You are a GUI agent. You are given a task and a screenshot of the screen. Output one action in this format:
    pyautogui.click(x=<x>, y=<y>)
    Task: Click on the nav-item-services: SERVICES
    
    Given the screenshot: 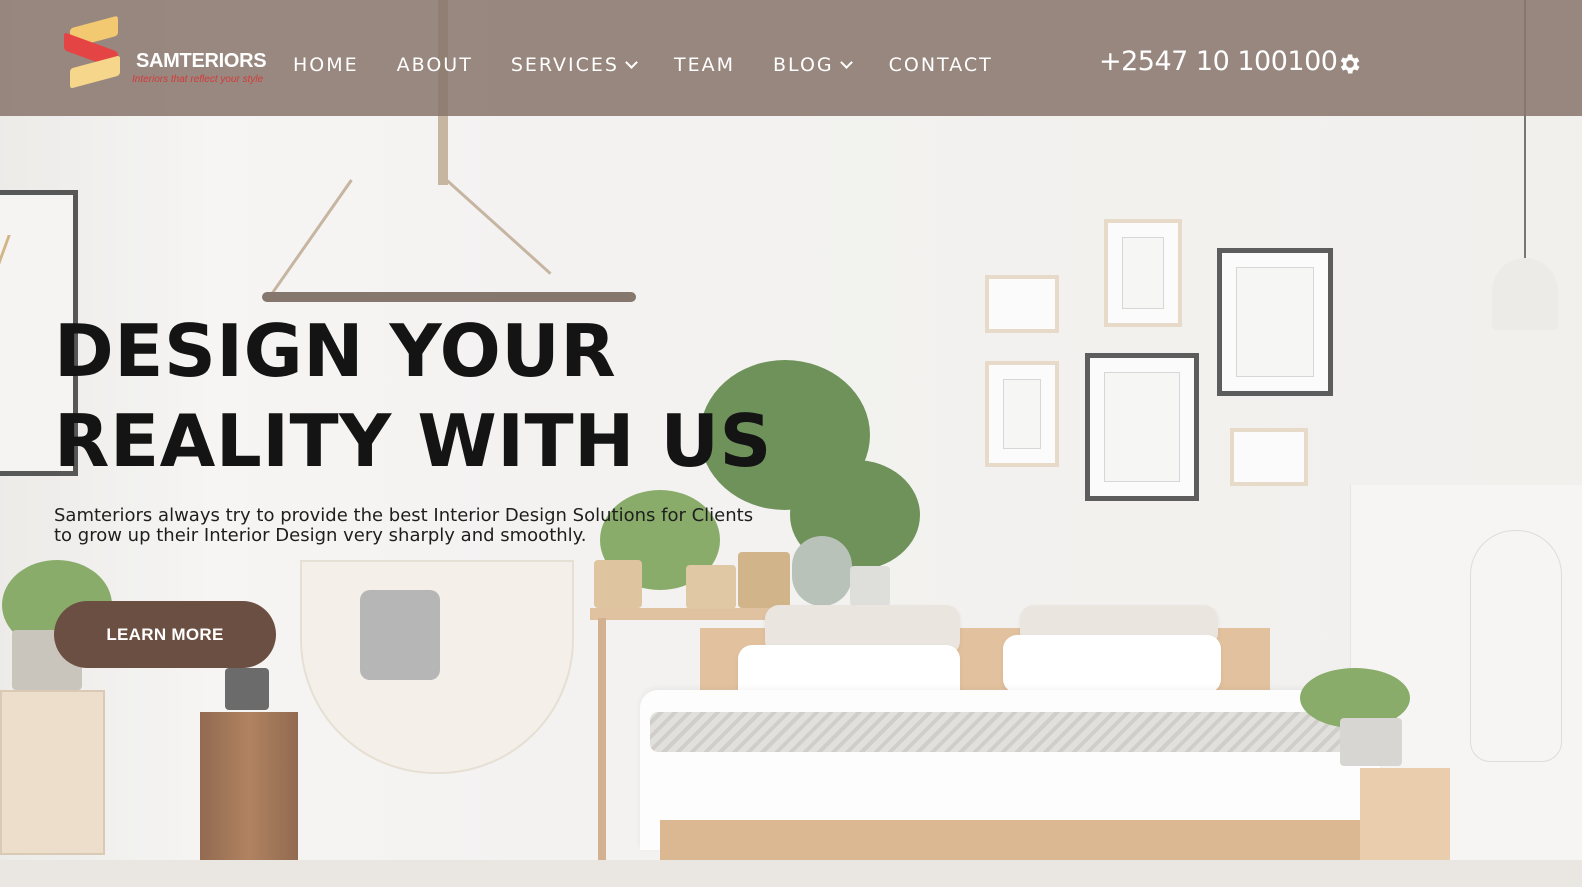 What is the action you would take?
    pyautogui.click(x=574, y=65)
    